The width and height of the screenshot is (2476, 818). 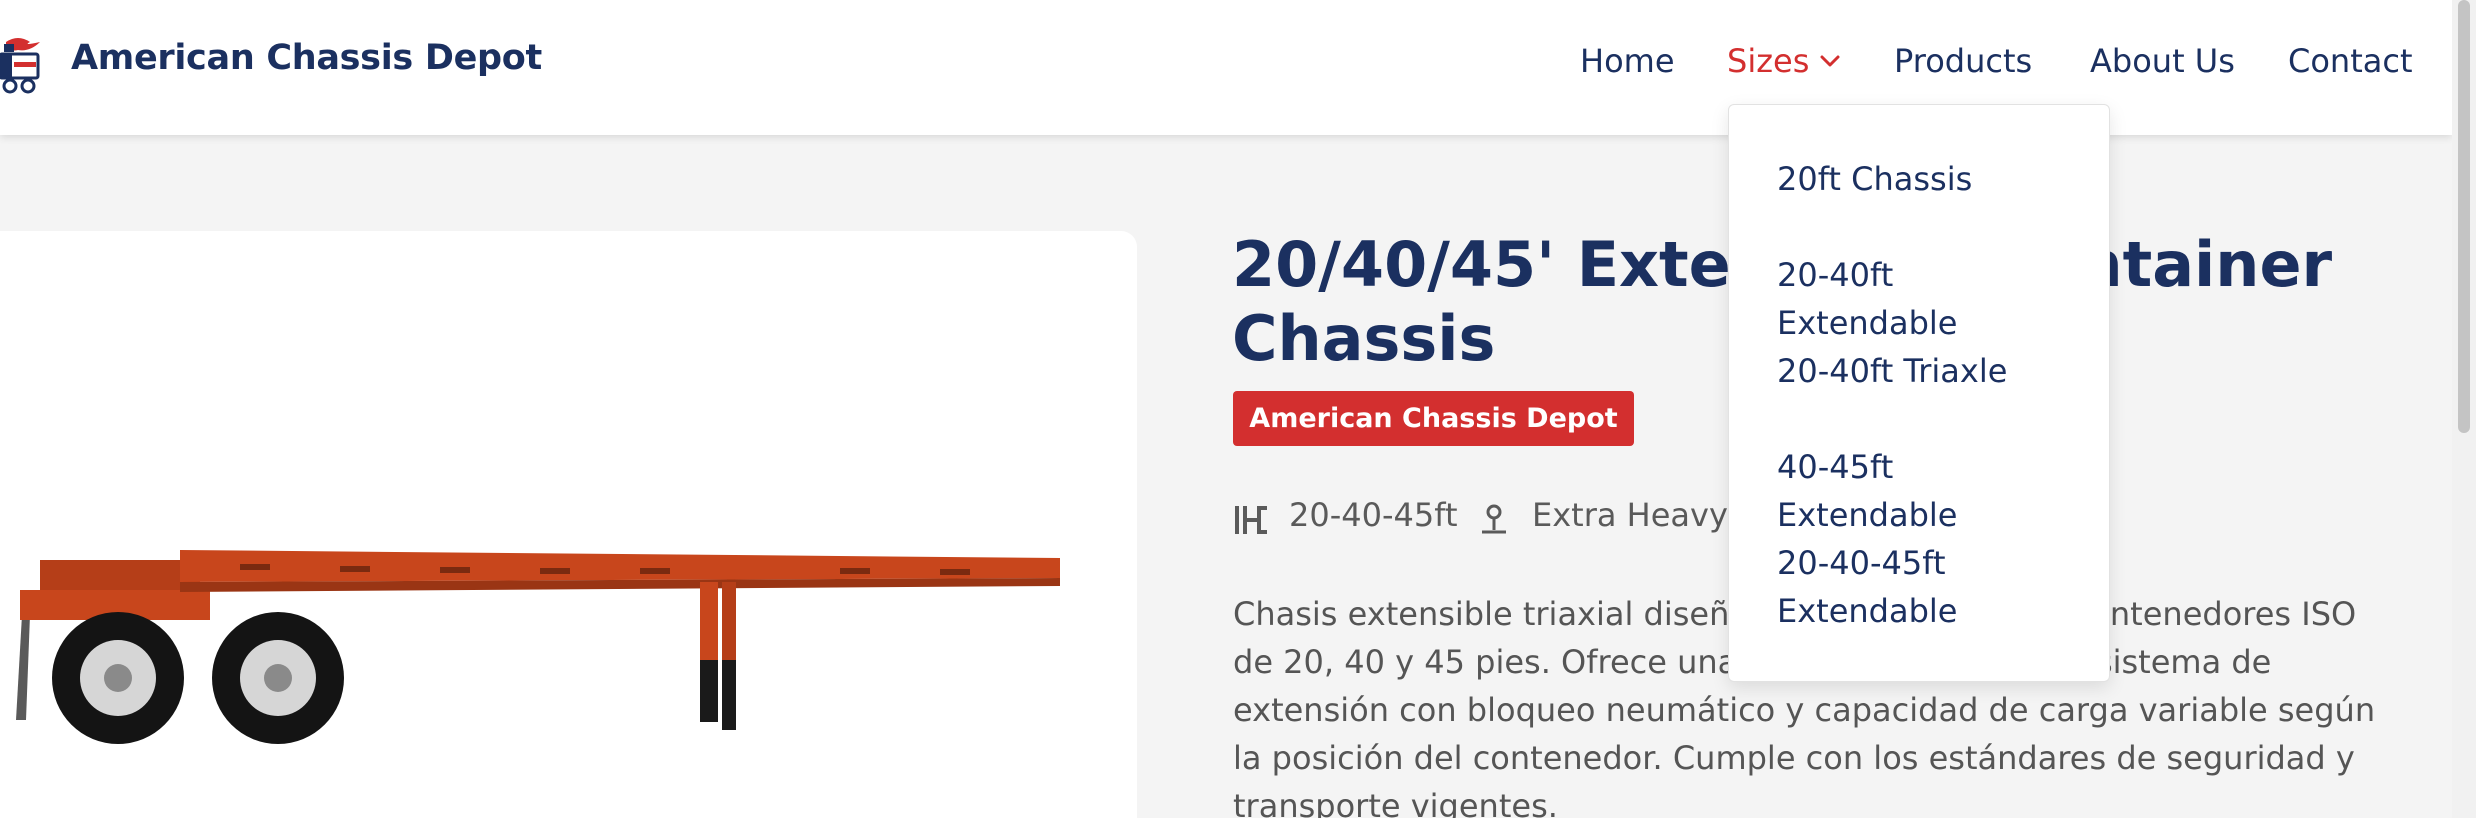 What do you see at coordinates (306, 58) in the screenshot?
I see `brand-name: American Chassis Depot` at bounding box center [306, 58].